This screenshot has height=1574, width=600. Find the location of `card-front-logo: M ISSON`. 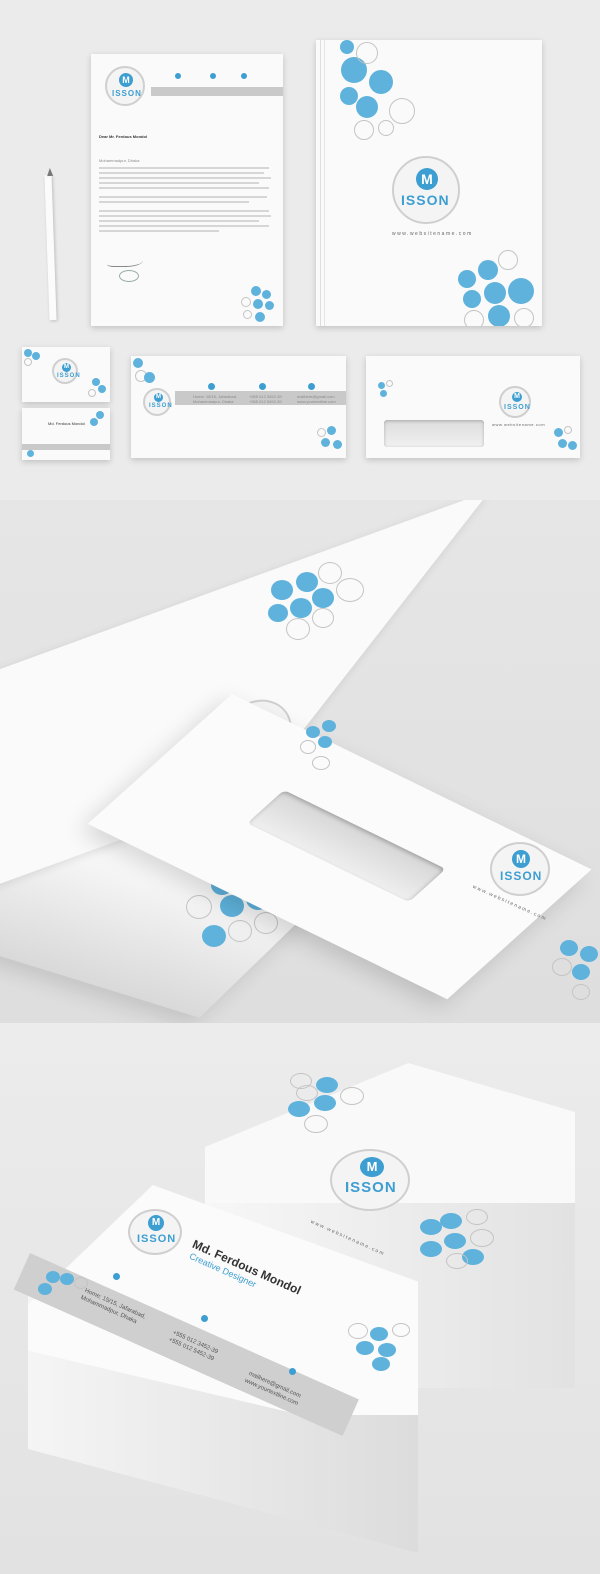

card-front-logo: M ISSON is located at coordinates (155, 1232).